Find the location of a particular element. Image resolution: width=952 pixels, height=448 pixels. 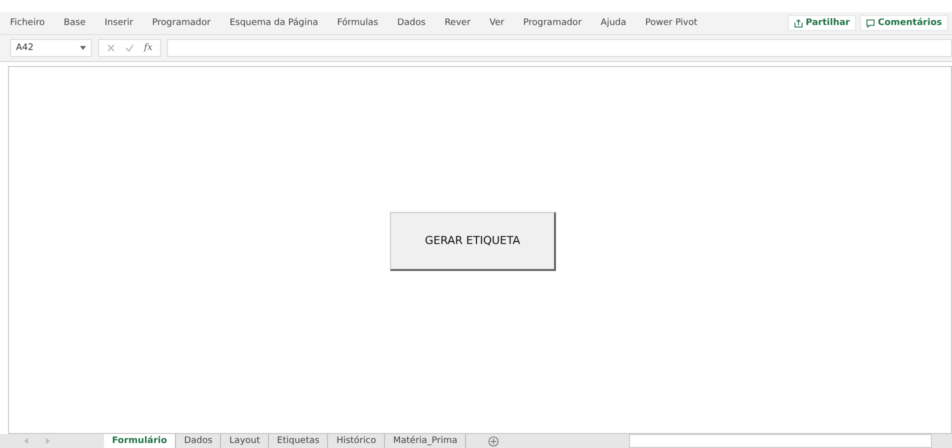

sheet-tab: Etiquetas is located at coordinates (298, 441).